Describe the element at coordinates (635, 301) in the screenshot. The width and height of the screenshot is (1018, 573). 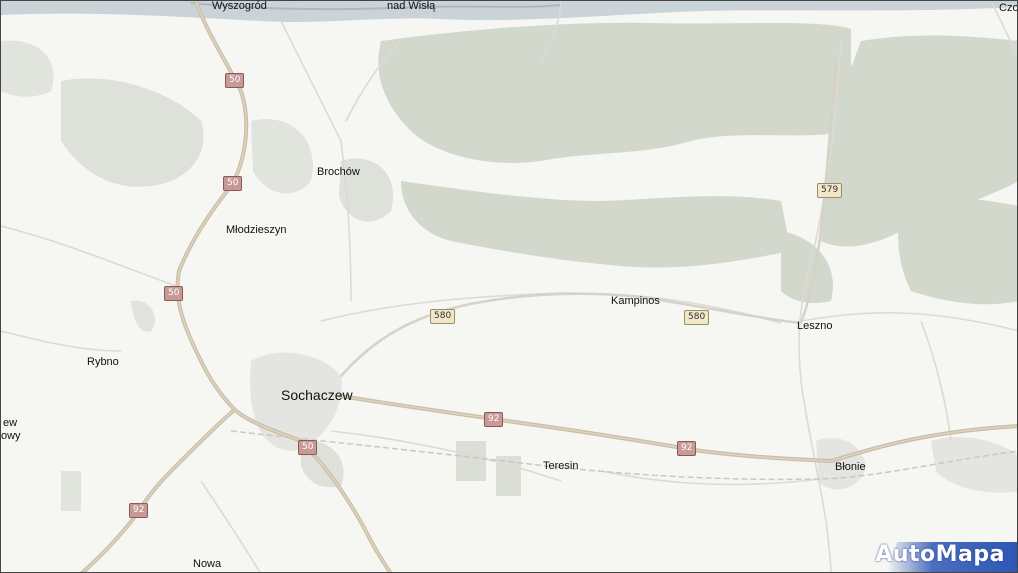
I see `place-label-kampinos: Kampinos` at that location.